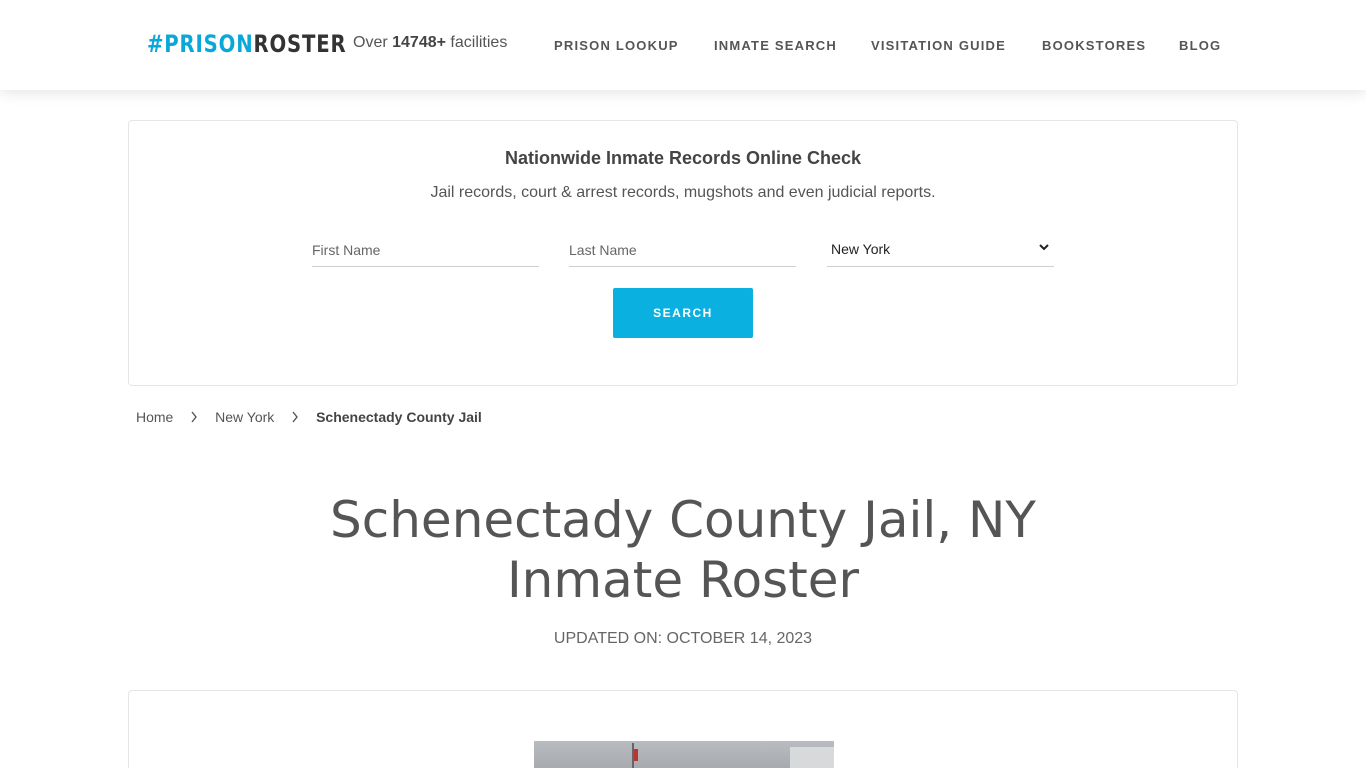 The width and height of the screenshot is (1366, 768). Describe the element at coordinates (682, 250) in the screenshot. I see `last-name-input` at that location.